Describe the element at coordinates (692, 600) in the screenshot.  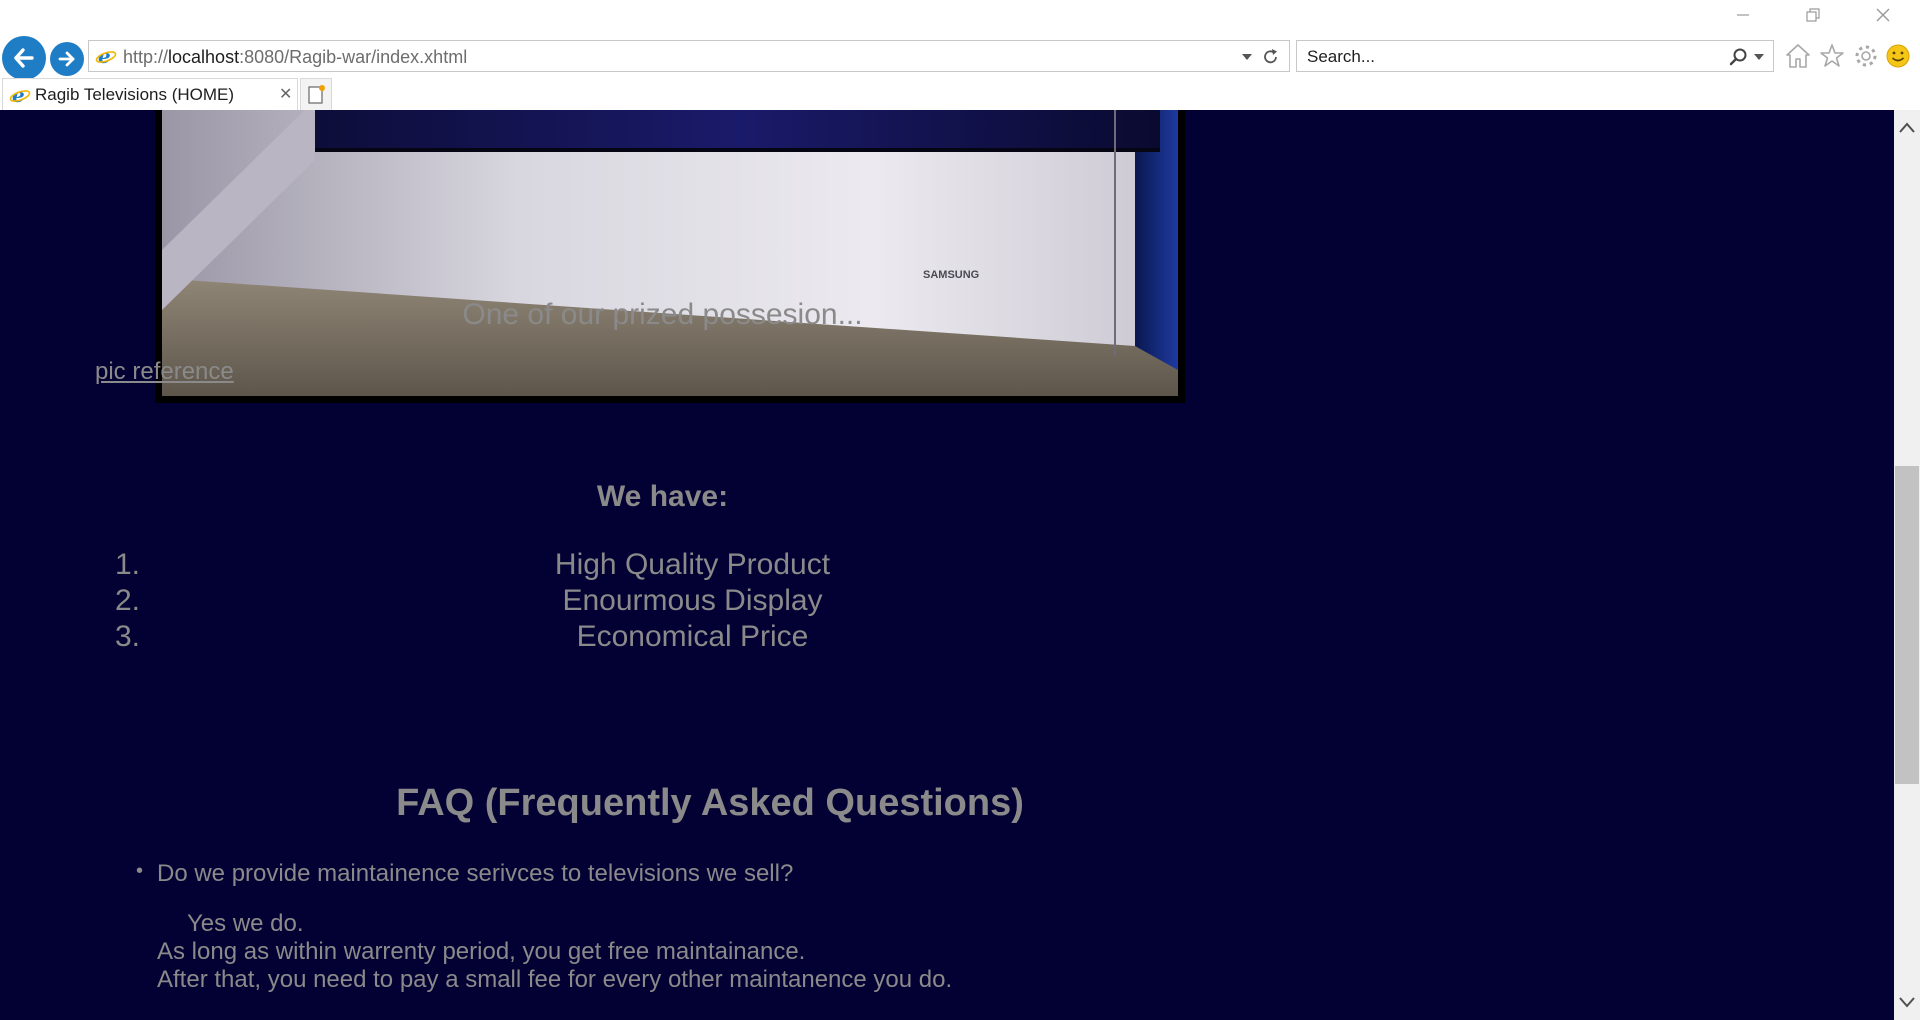
I see `feature-text: Enourmous Display` at that location.